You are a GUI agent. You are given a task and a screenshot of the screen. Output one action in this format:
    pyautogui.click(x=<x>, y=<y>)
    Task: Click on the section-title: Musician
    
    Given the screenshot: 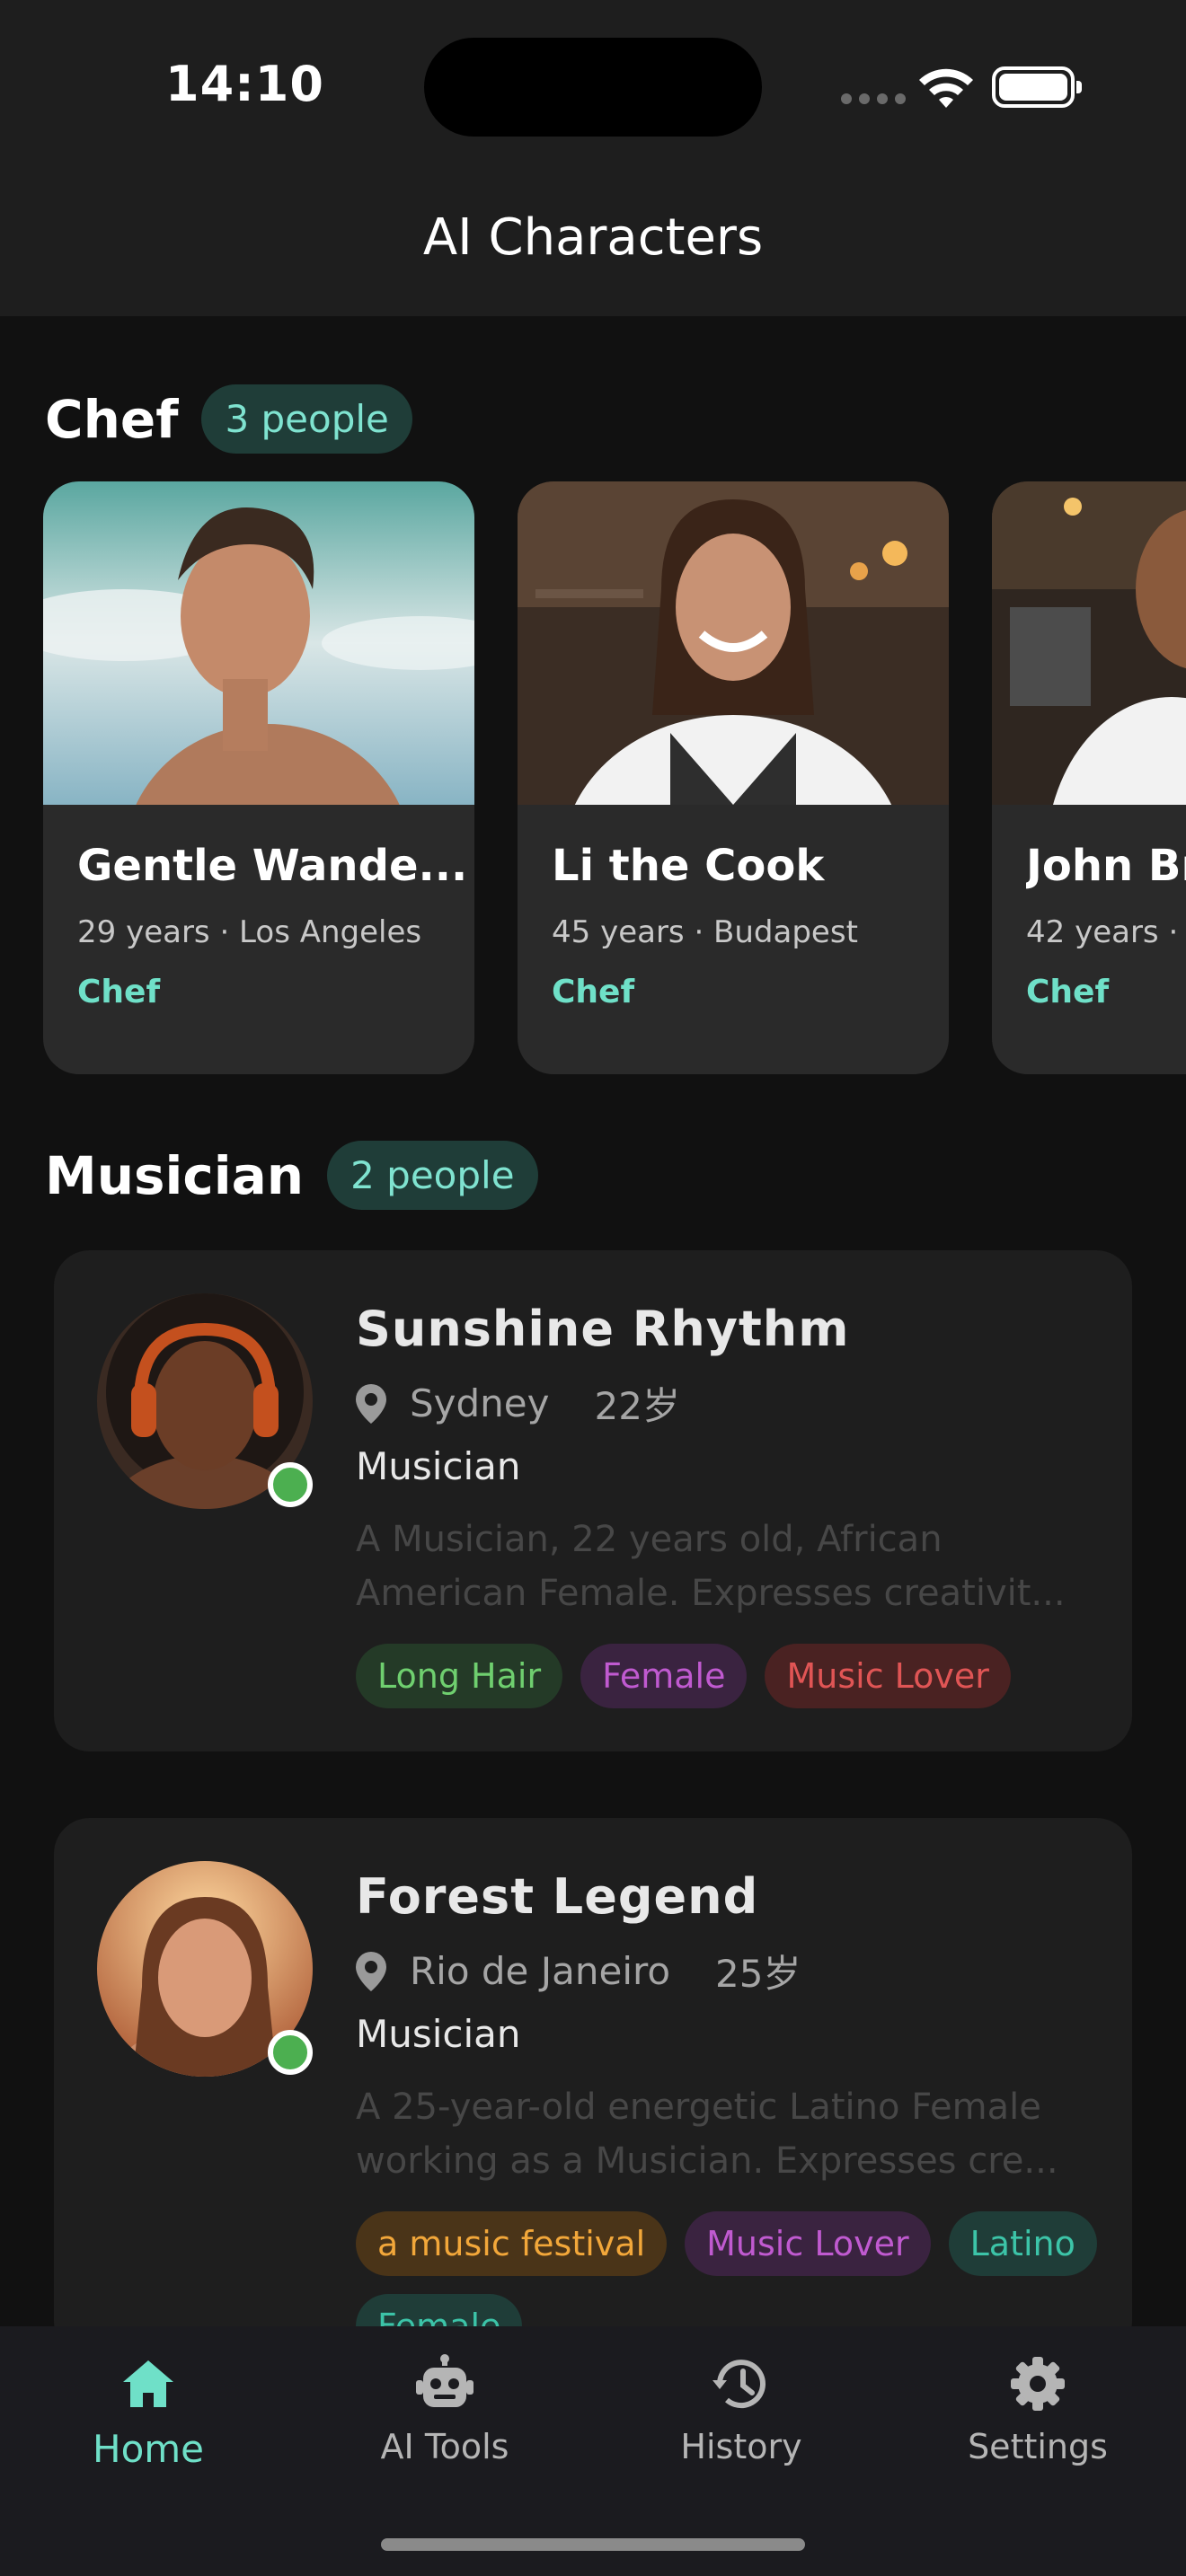 What is the action you would take?
    pyautogui.click(x=175, y=1175)
    